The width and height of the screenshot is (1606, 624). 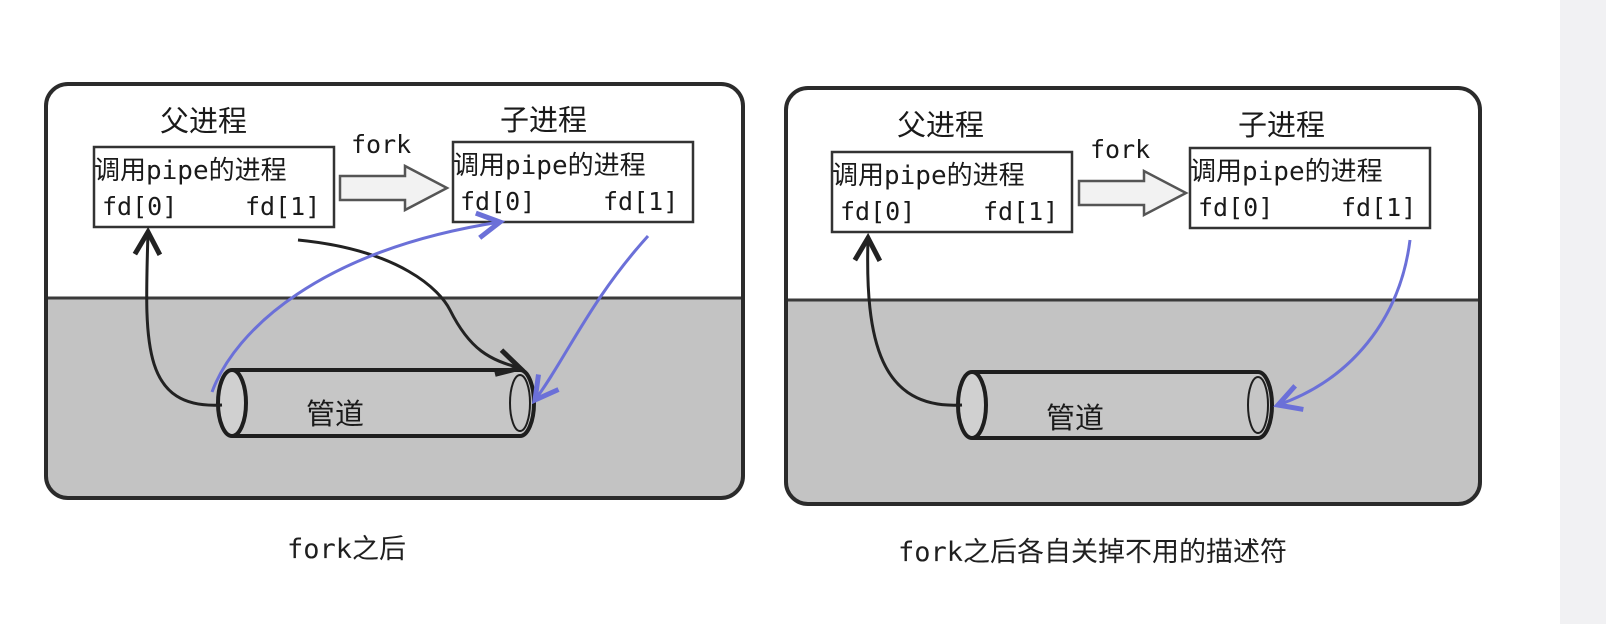 I want to click on scrollbar-track, so click(x=1583, y=312).